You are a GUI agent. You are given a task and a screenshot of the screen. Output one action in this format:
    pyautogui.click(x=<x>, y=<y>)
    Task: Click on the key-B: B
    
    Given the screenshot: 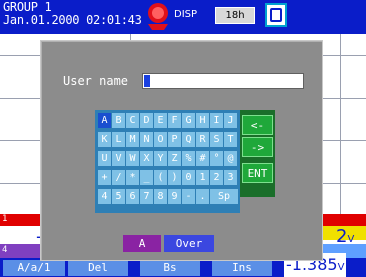 What is the action you would take?
    pyautogui.click(x=118, y=120)
    